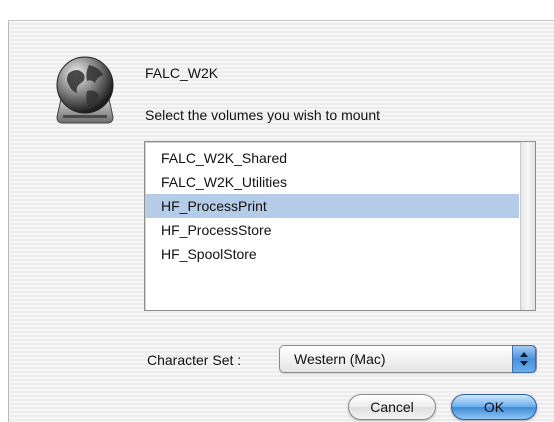  I want to click on charset-select: Western (Mac), so click(408, 359).